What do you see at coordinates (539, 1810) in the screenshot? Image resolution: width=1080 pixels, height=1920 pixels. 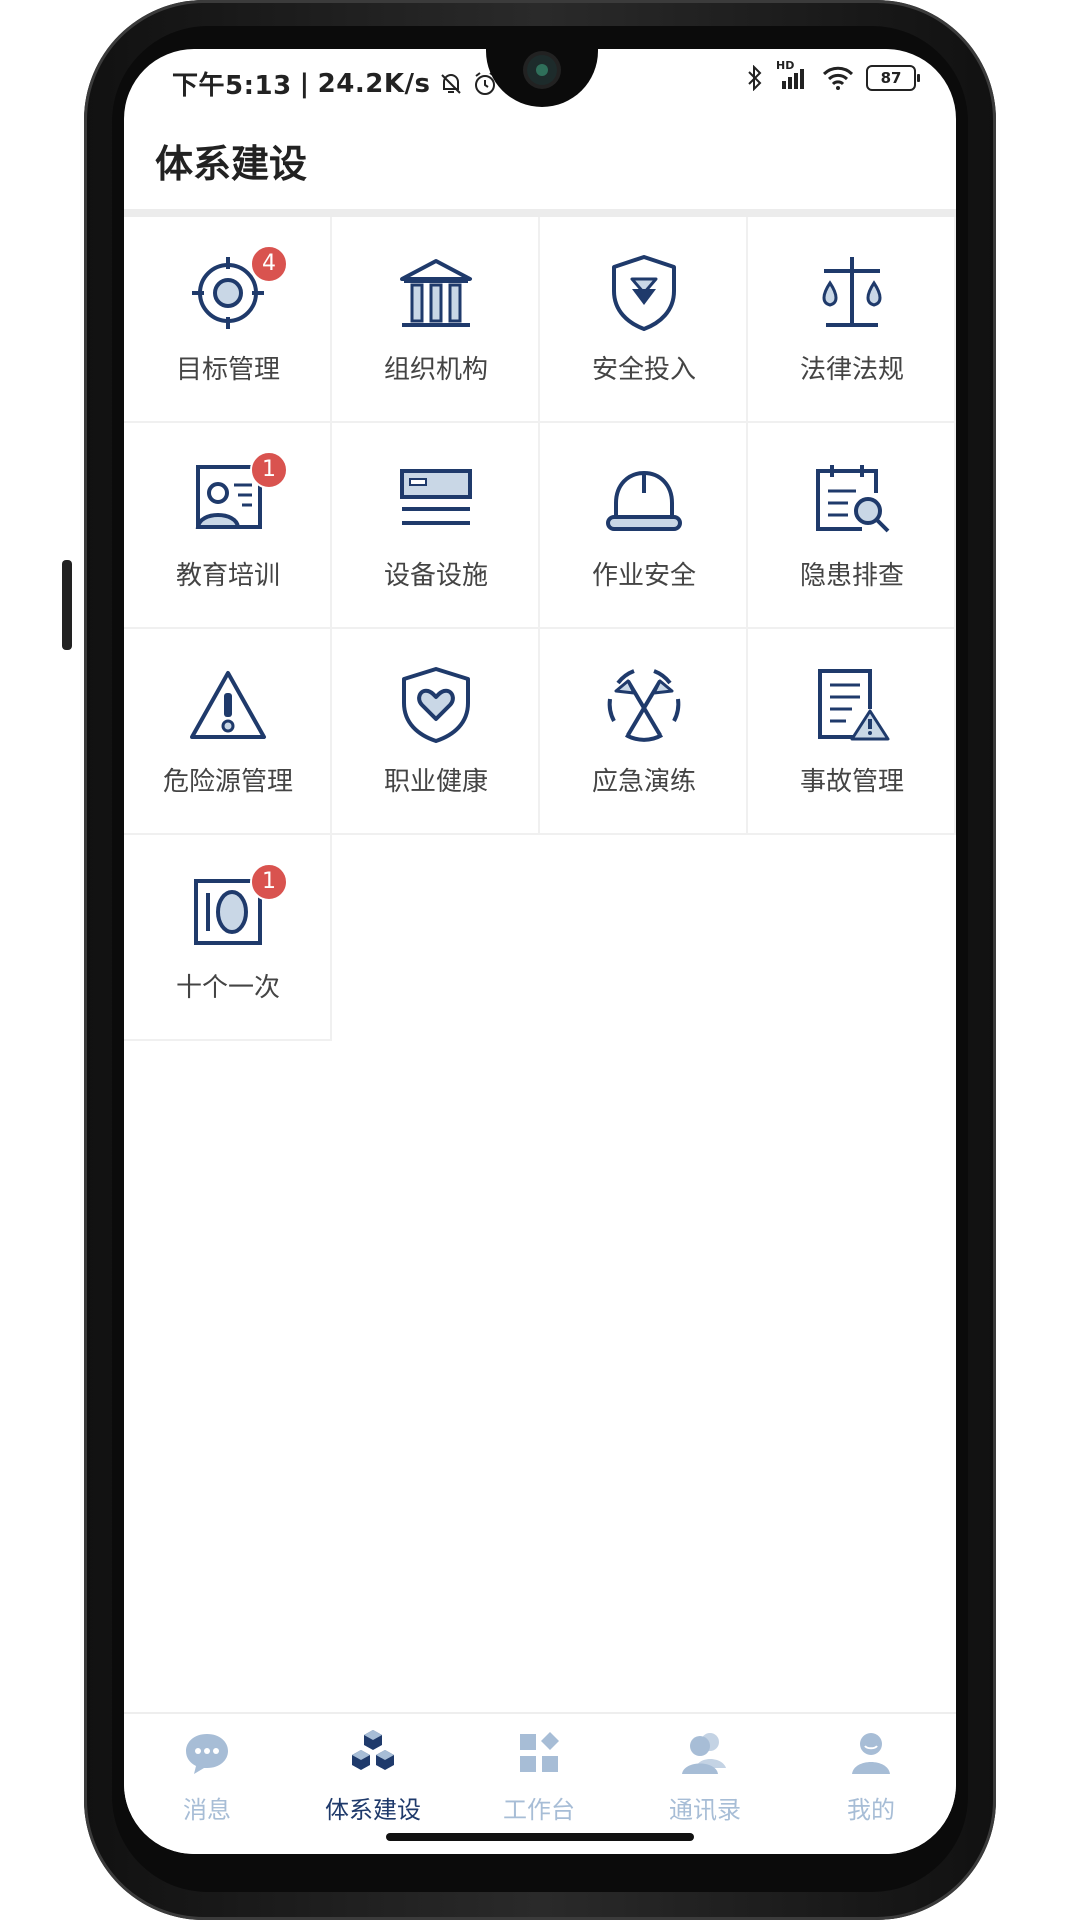 I see `tab-label: 工作台` at bounding box center [539, 1810].